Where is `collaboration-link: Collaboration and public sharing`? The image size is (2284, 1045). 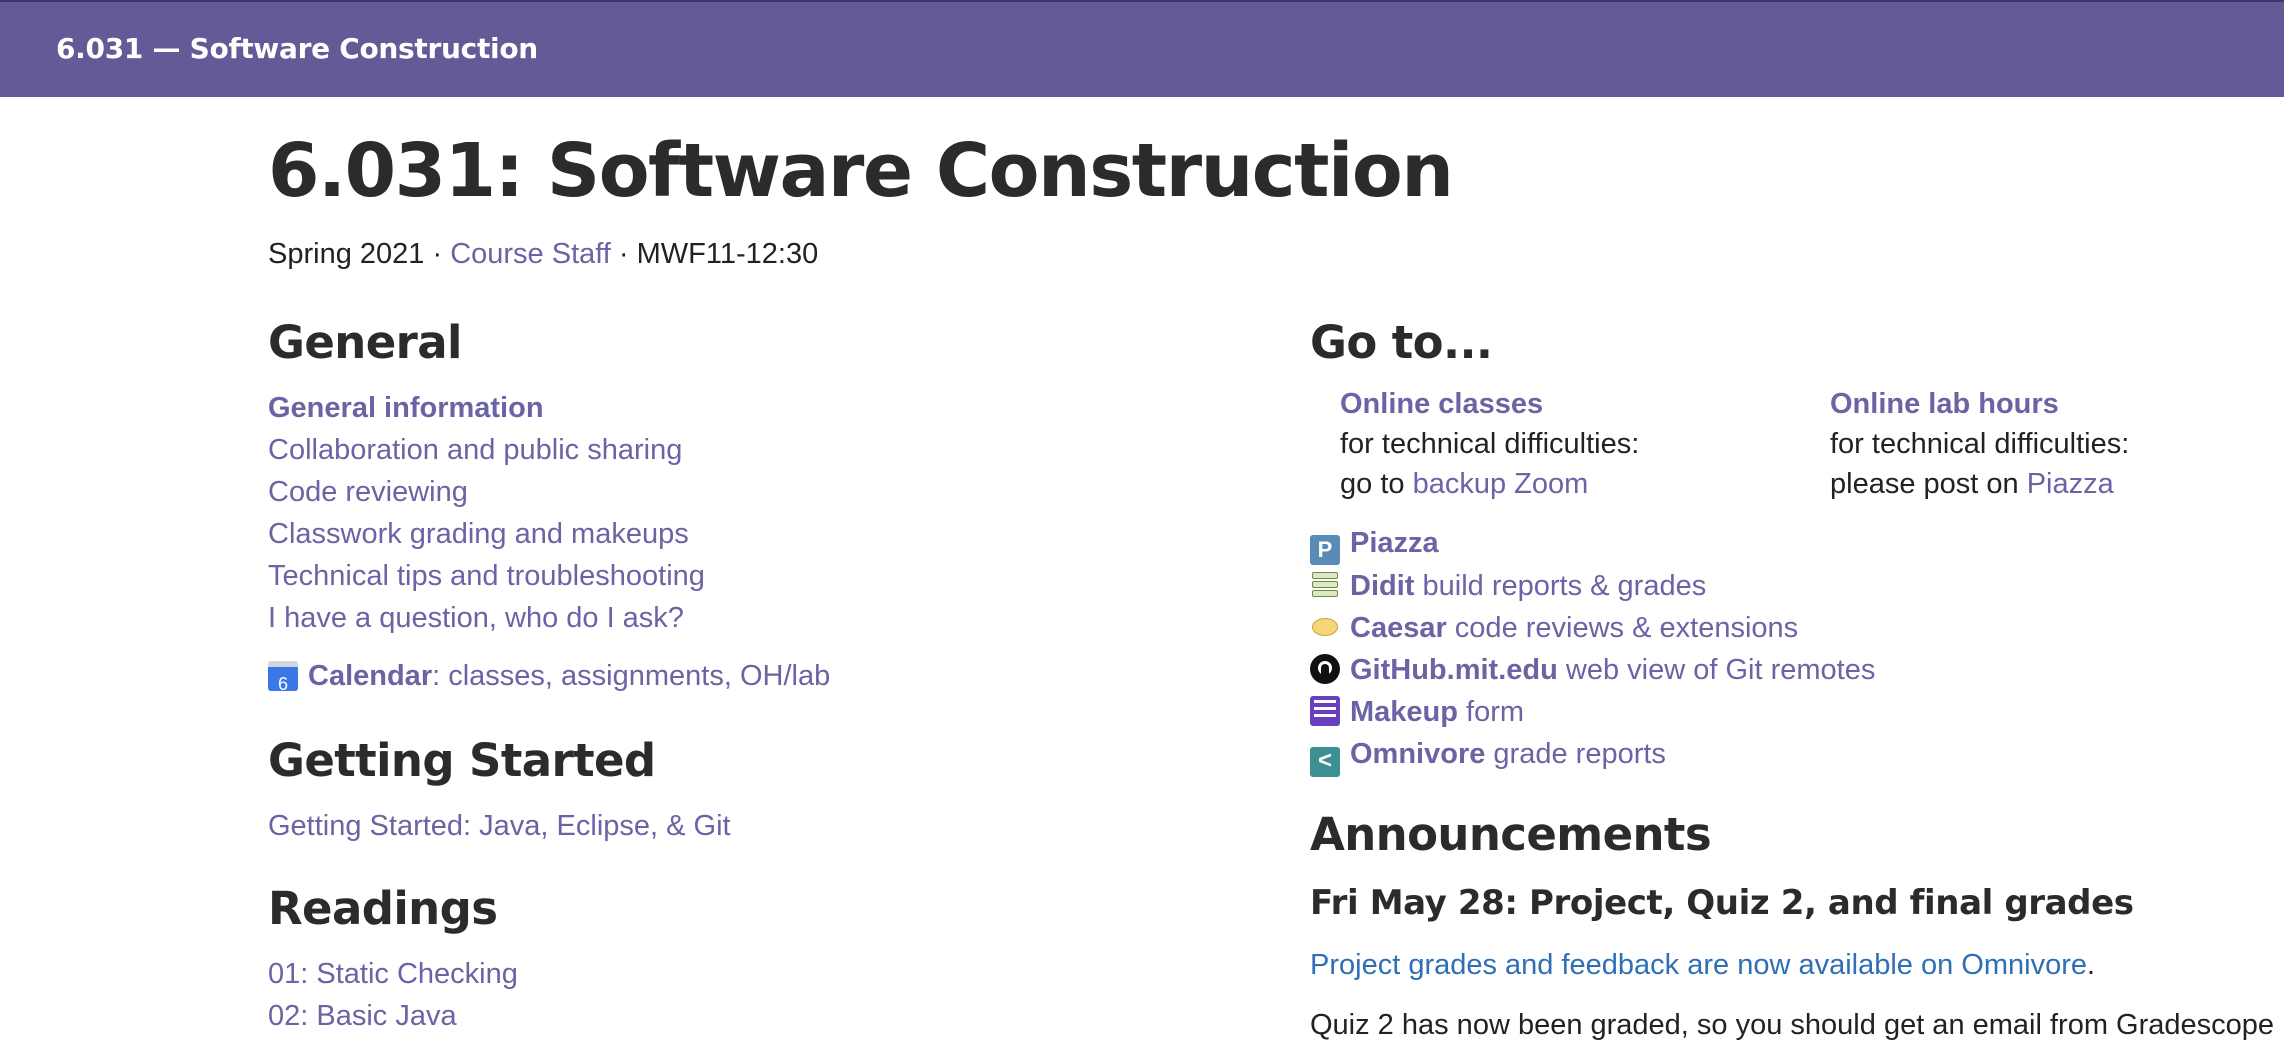
collaboration-link: Collaboration and public sharing is located at coordinates (475, 450).